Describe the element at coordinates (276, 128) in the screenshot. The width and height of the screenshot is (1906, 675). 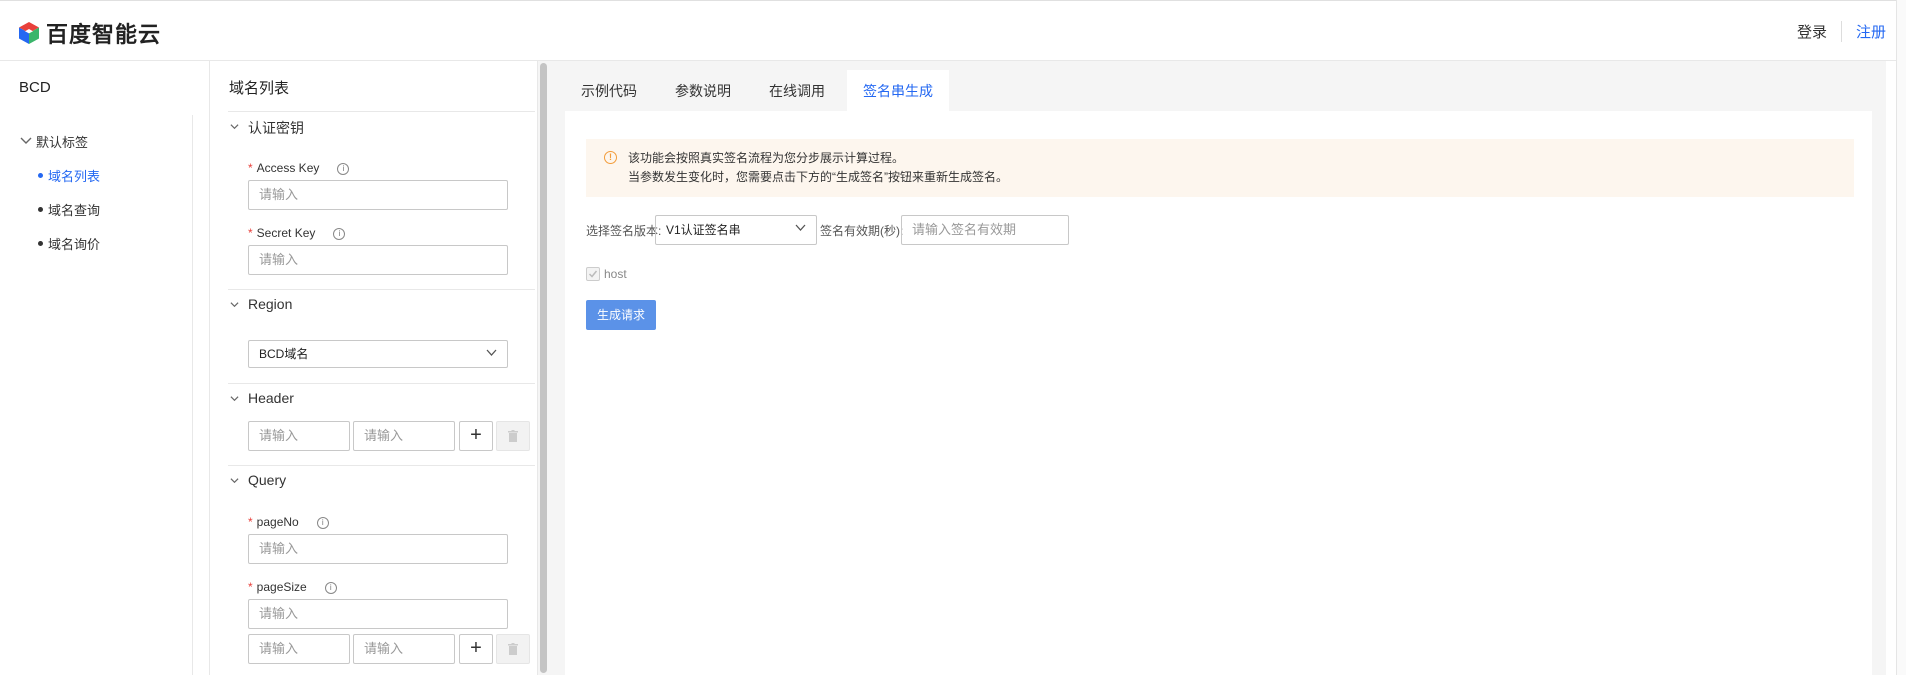
I see `section-label: 认证密钥` at that location.